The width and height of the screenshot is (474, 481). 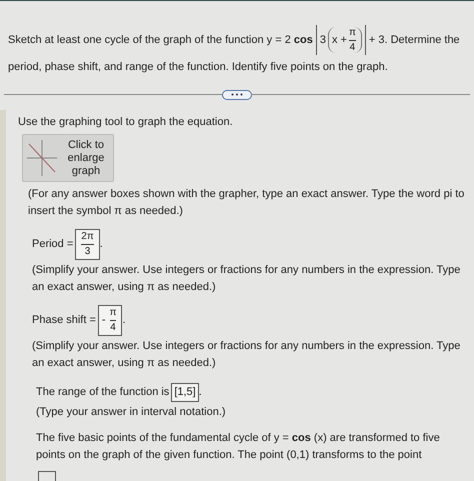 What do you see at coordinates (87, 237) in the screenshot?
I see `answer-numerator: 2π` at bounding box center [87, 237].